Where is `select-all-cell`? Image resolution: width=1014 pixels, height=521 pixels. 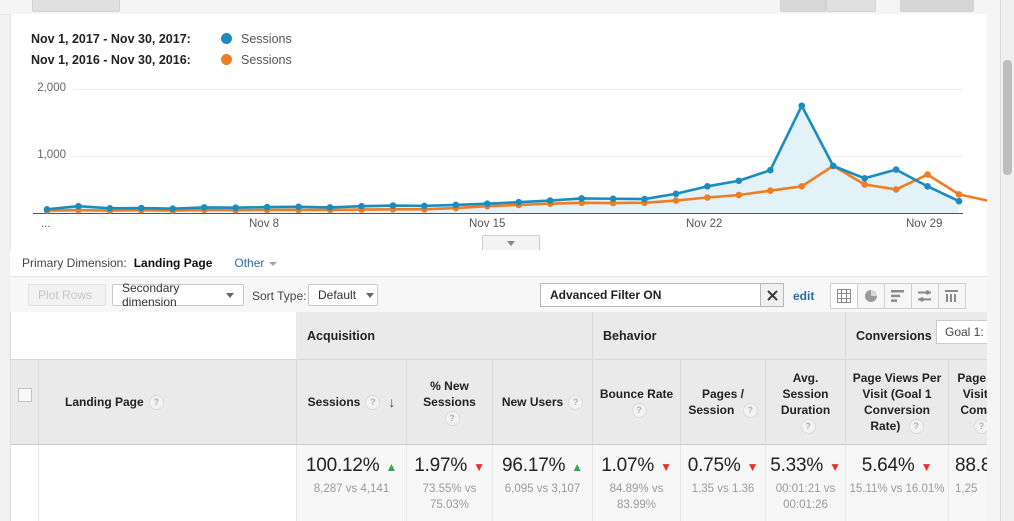 select-all-cell is located at coordinates (25, 402).